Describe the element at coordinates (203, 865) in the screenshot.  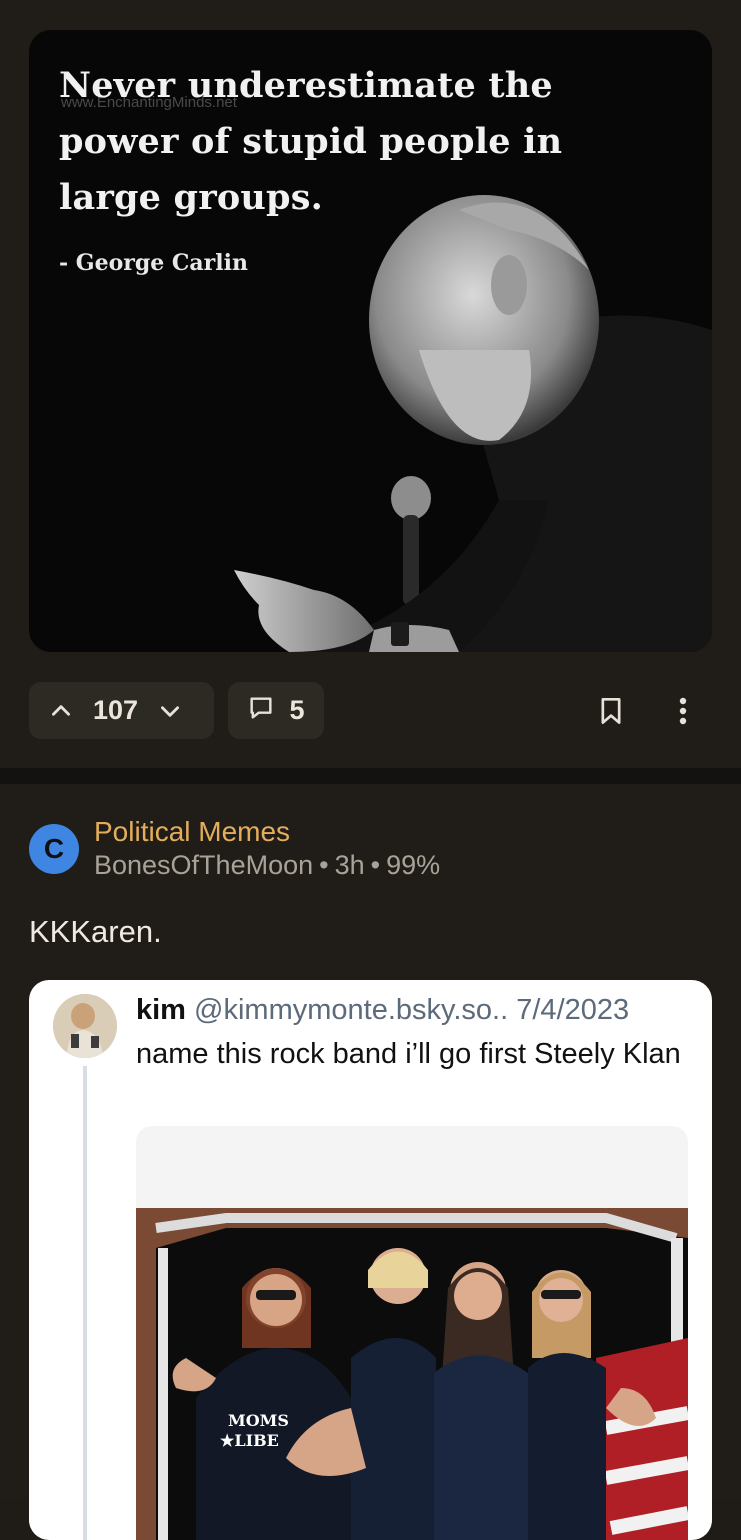
I see `post-author: BonesOfTheMoon` at that location.